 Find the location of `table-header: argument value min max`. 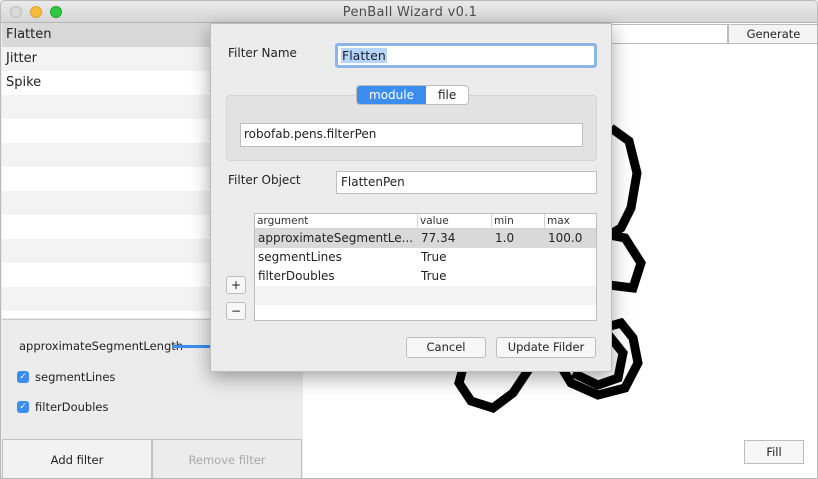

table-header: argument value min max is located at coordinates (425, 221).